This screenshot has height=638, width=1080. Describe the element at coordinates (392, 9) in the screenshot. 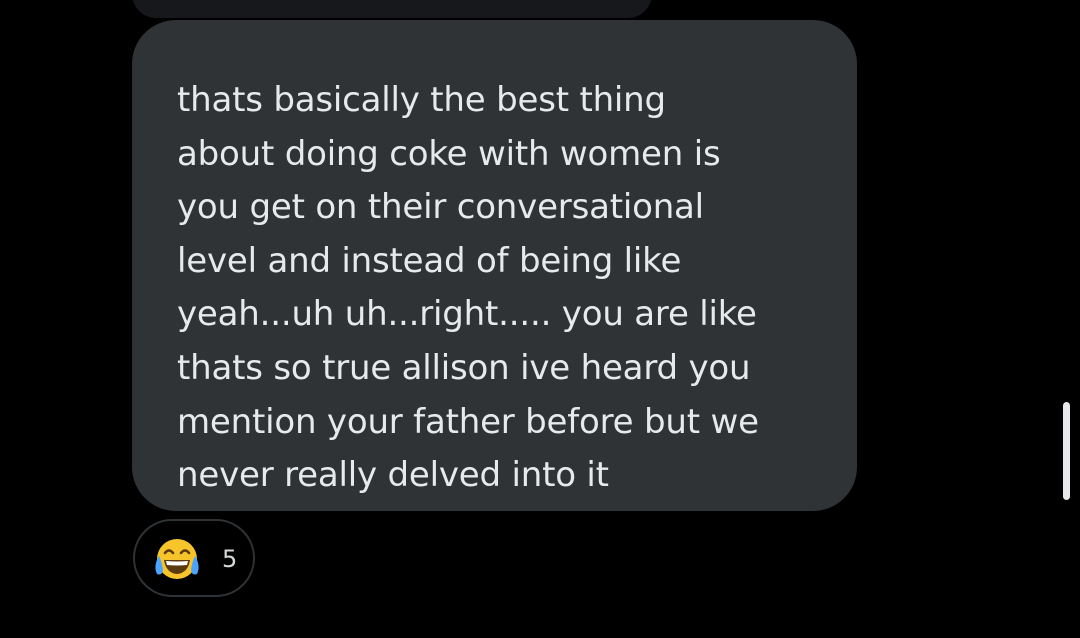

I see `previous-message-bubble` at that location.